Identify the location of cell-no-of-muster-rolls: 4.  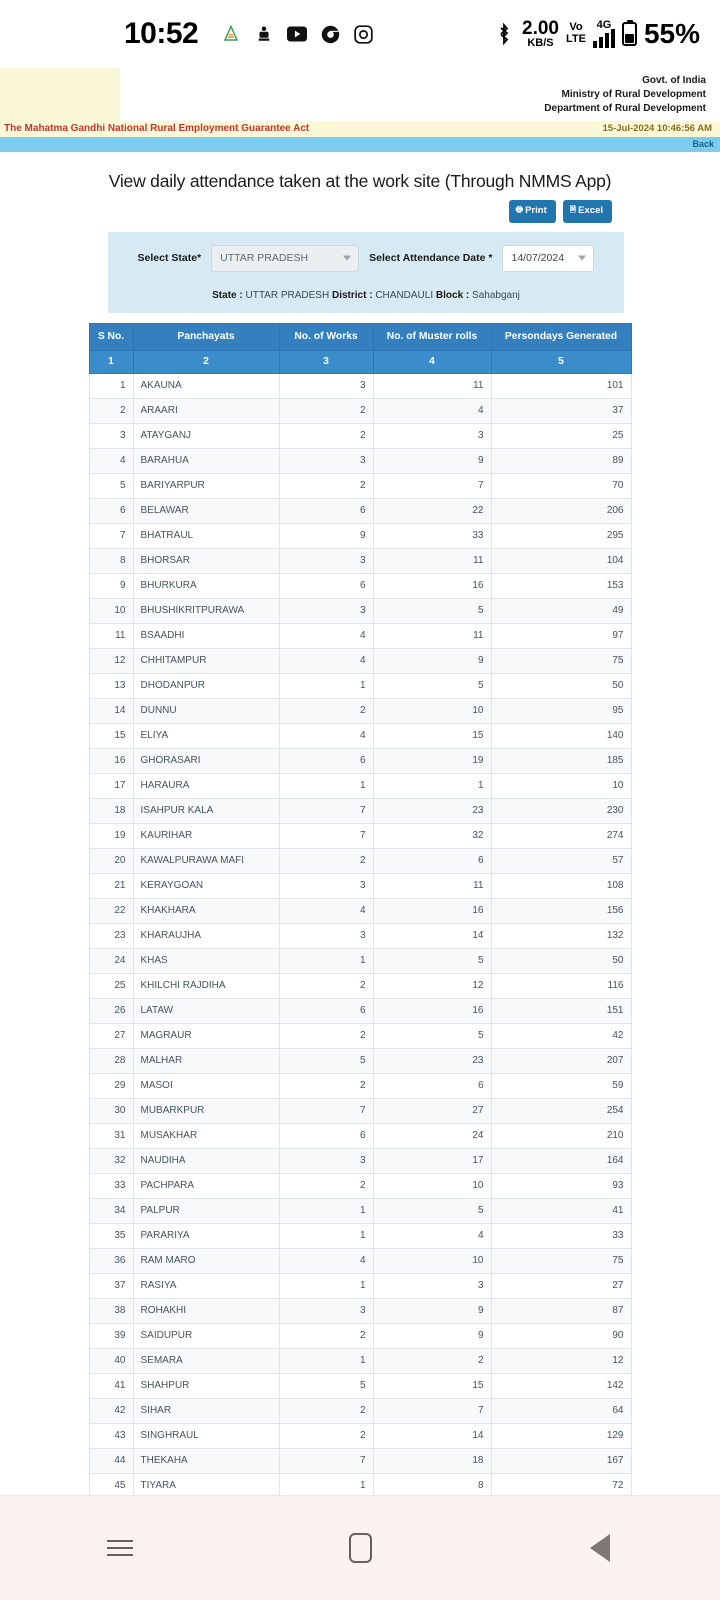
(432, 411).